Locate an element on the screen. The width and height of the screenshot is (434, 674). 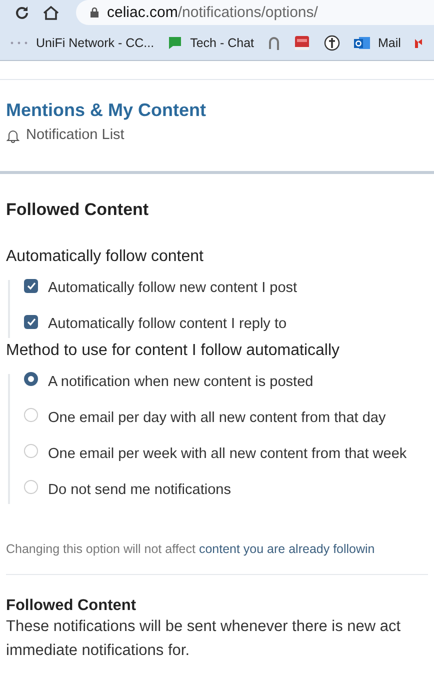
lock-icon is located at coordinates (94, 12).